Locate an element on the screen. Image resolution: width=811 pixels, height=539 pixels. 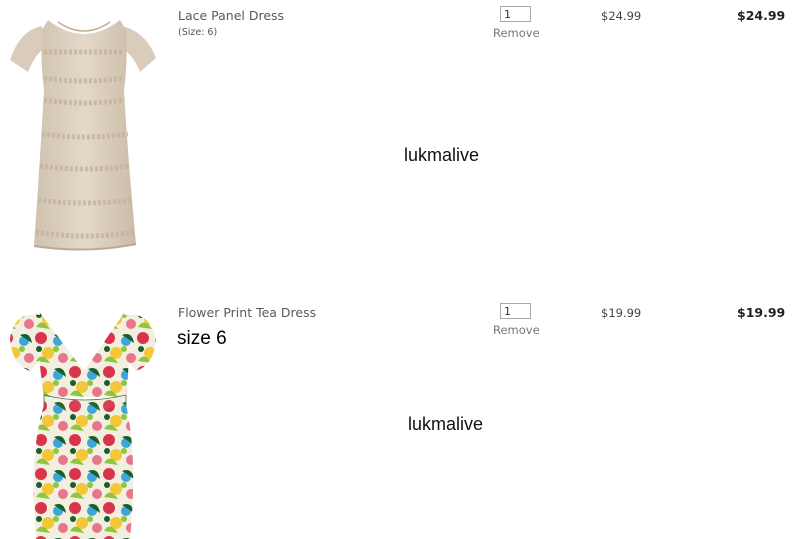
line-total: $24.99 is located at coordinates (761, 15).